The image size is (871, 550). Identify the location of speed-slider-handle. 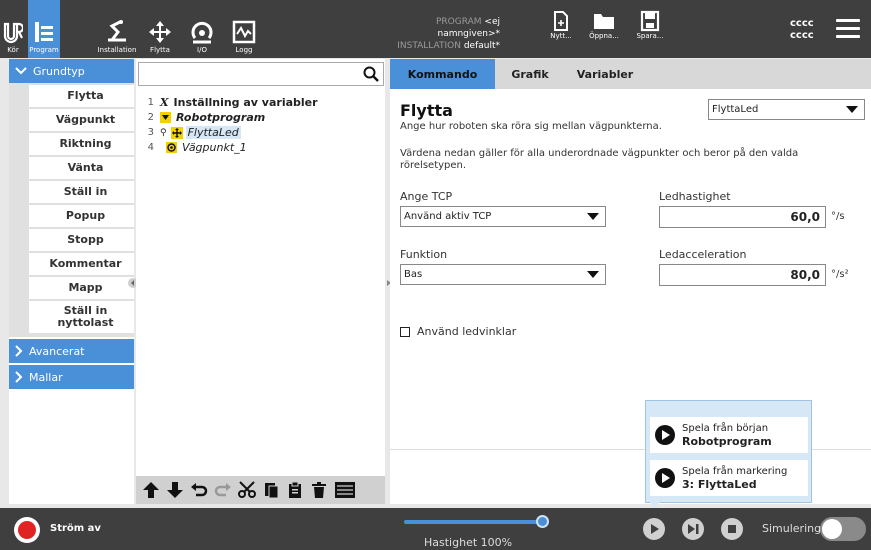
(542, 521).